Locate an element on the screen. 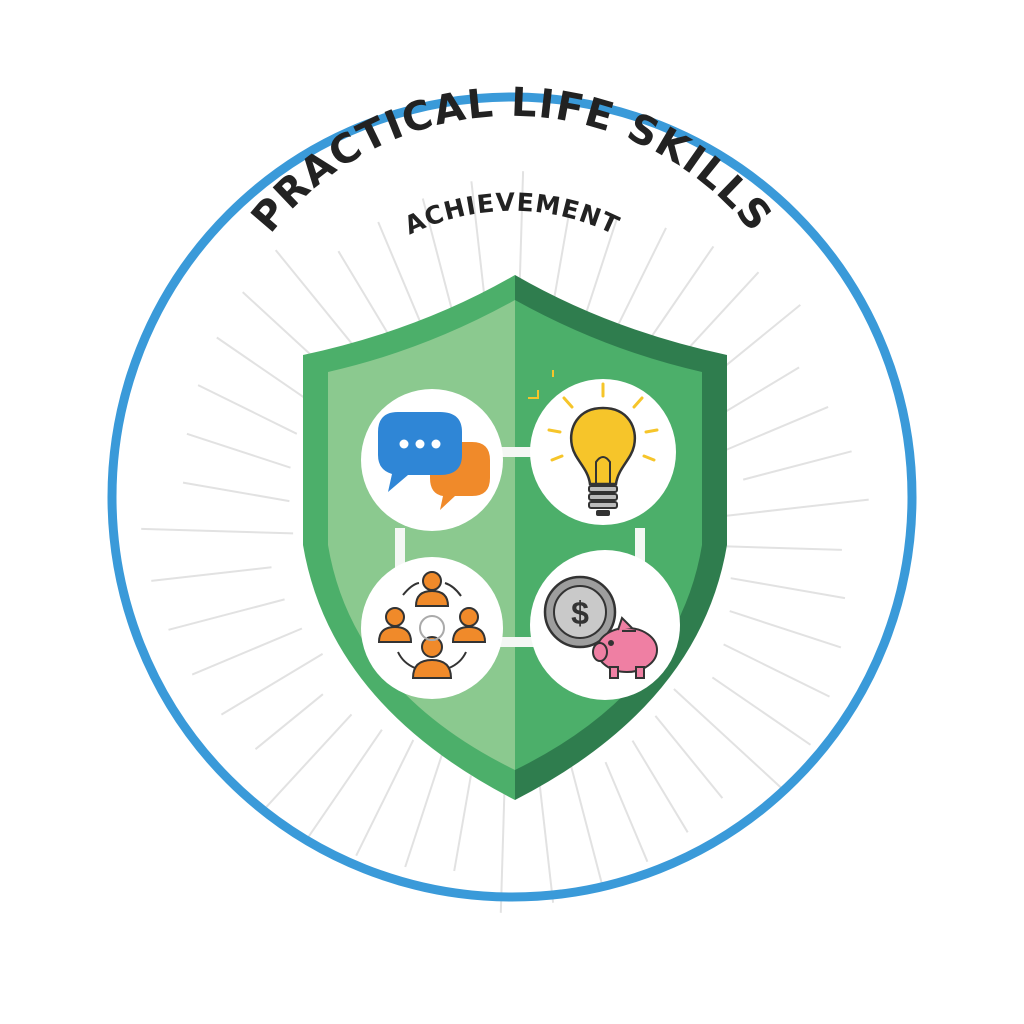 Image resolution: width=1024 pixels, height=1024 pixels. shield-inner-left is located at coordinates (421, 535).